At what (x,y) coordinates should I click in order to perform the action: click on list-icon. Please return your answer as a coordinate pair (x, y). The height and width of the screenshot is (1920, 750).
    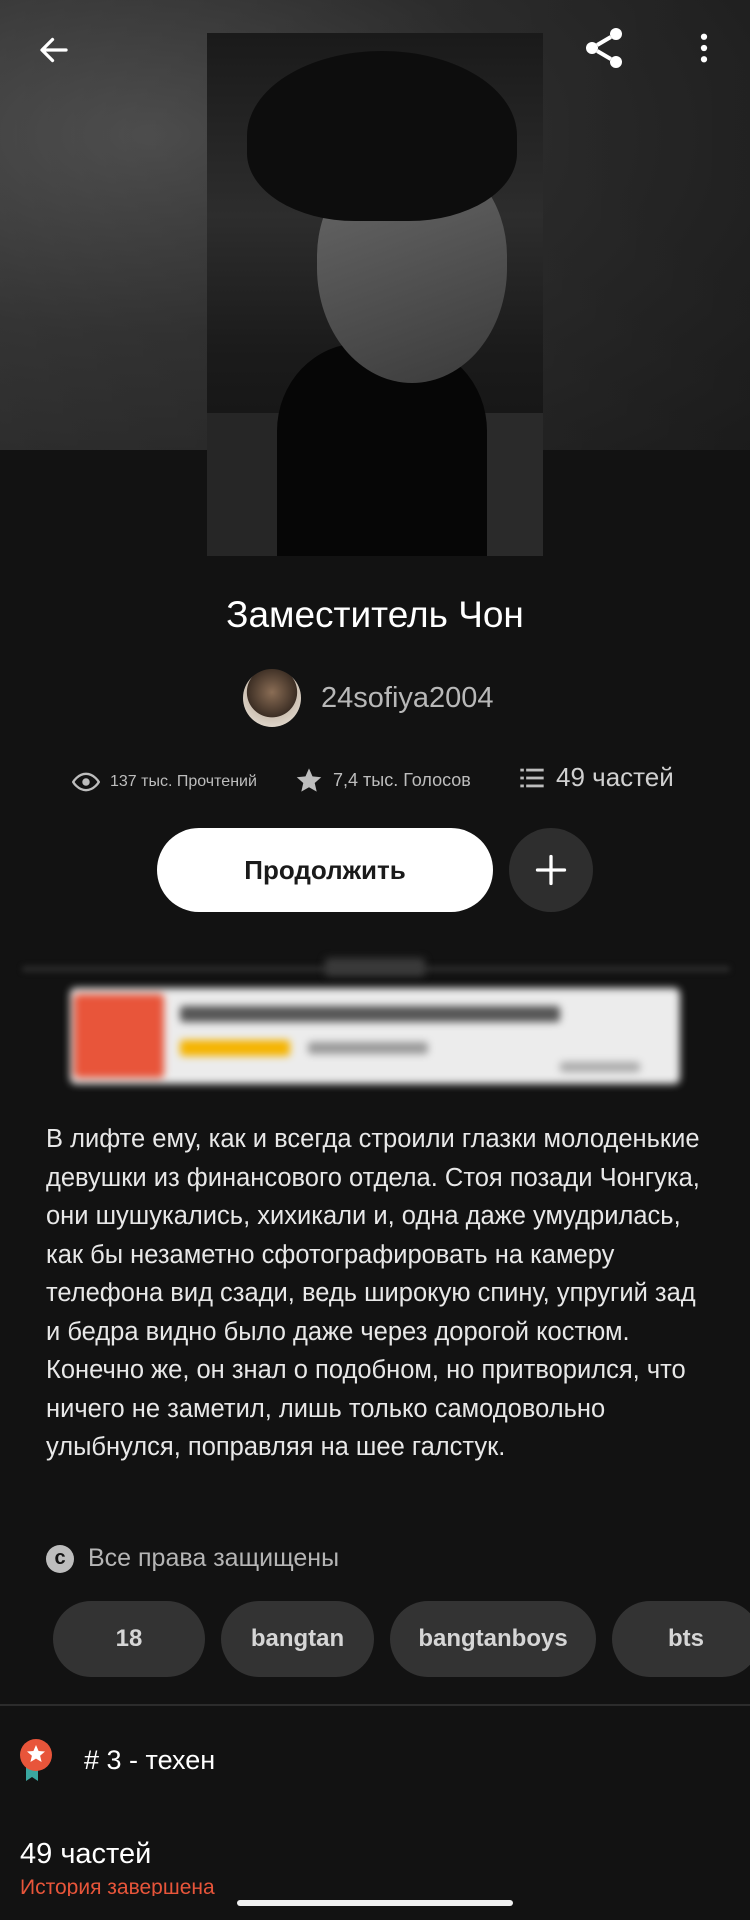
    Looking at the image, I should click on (532, 777).